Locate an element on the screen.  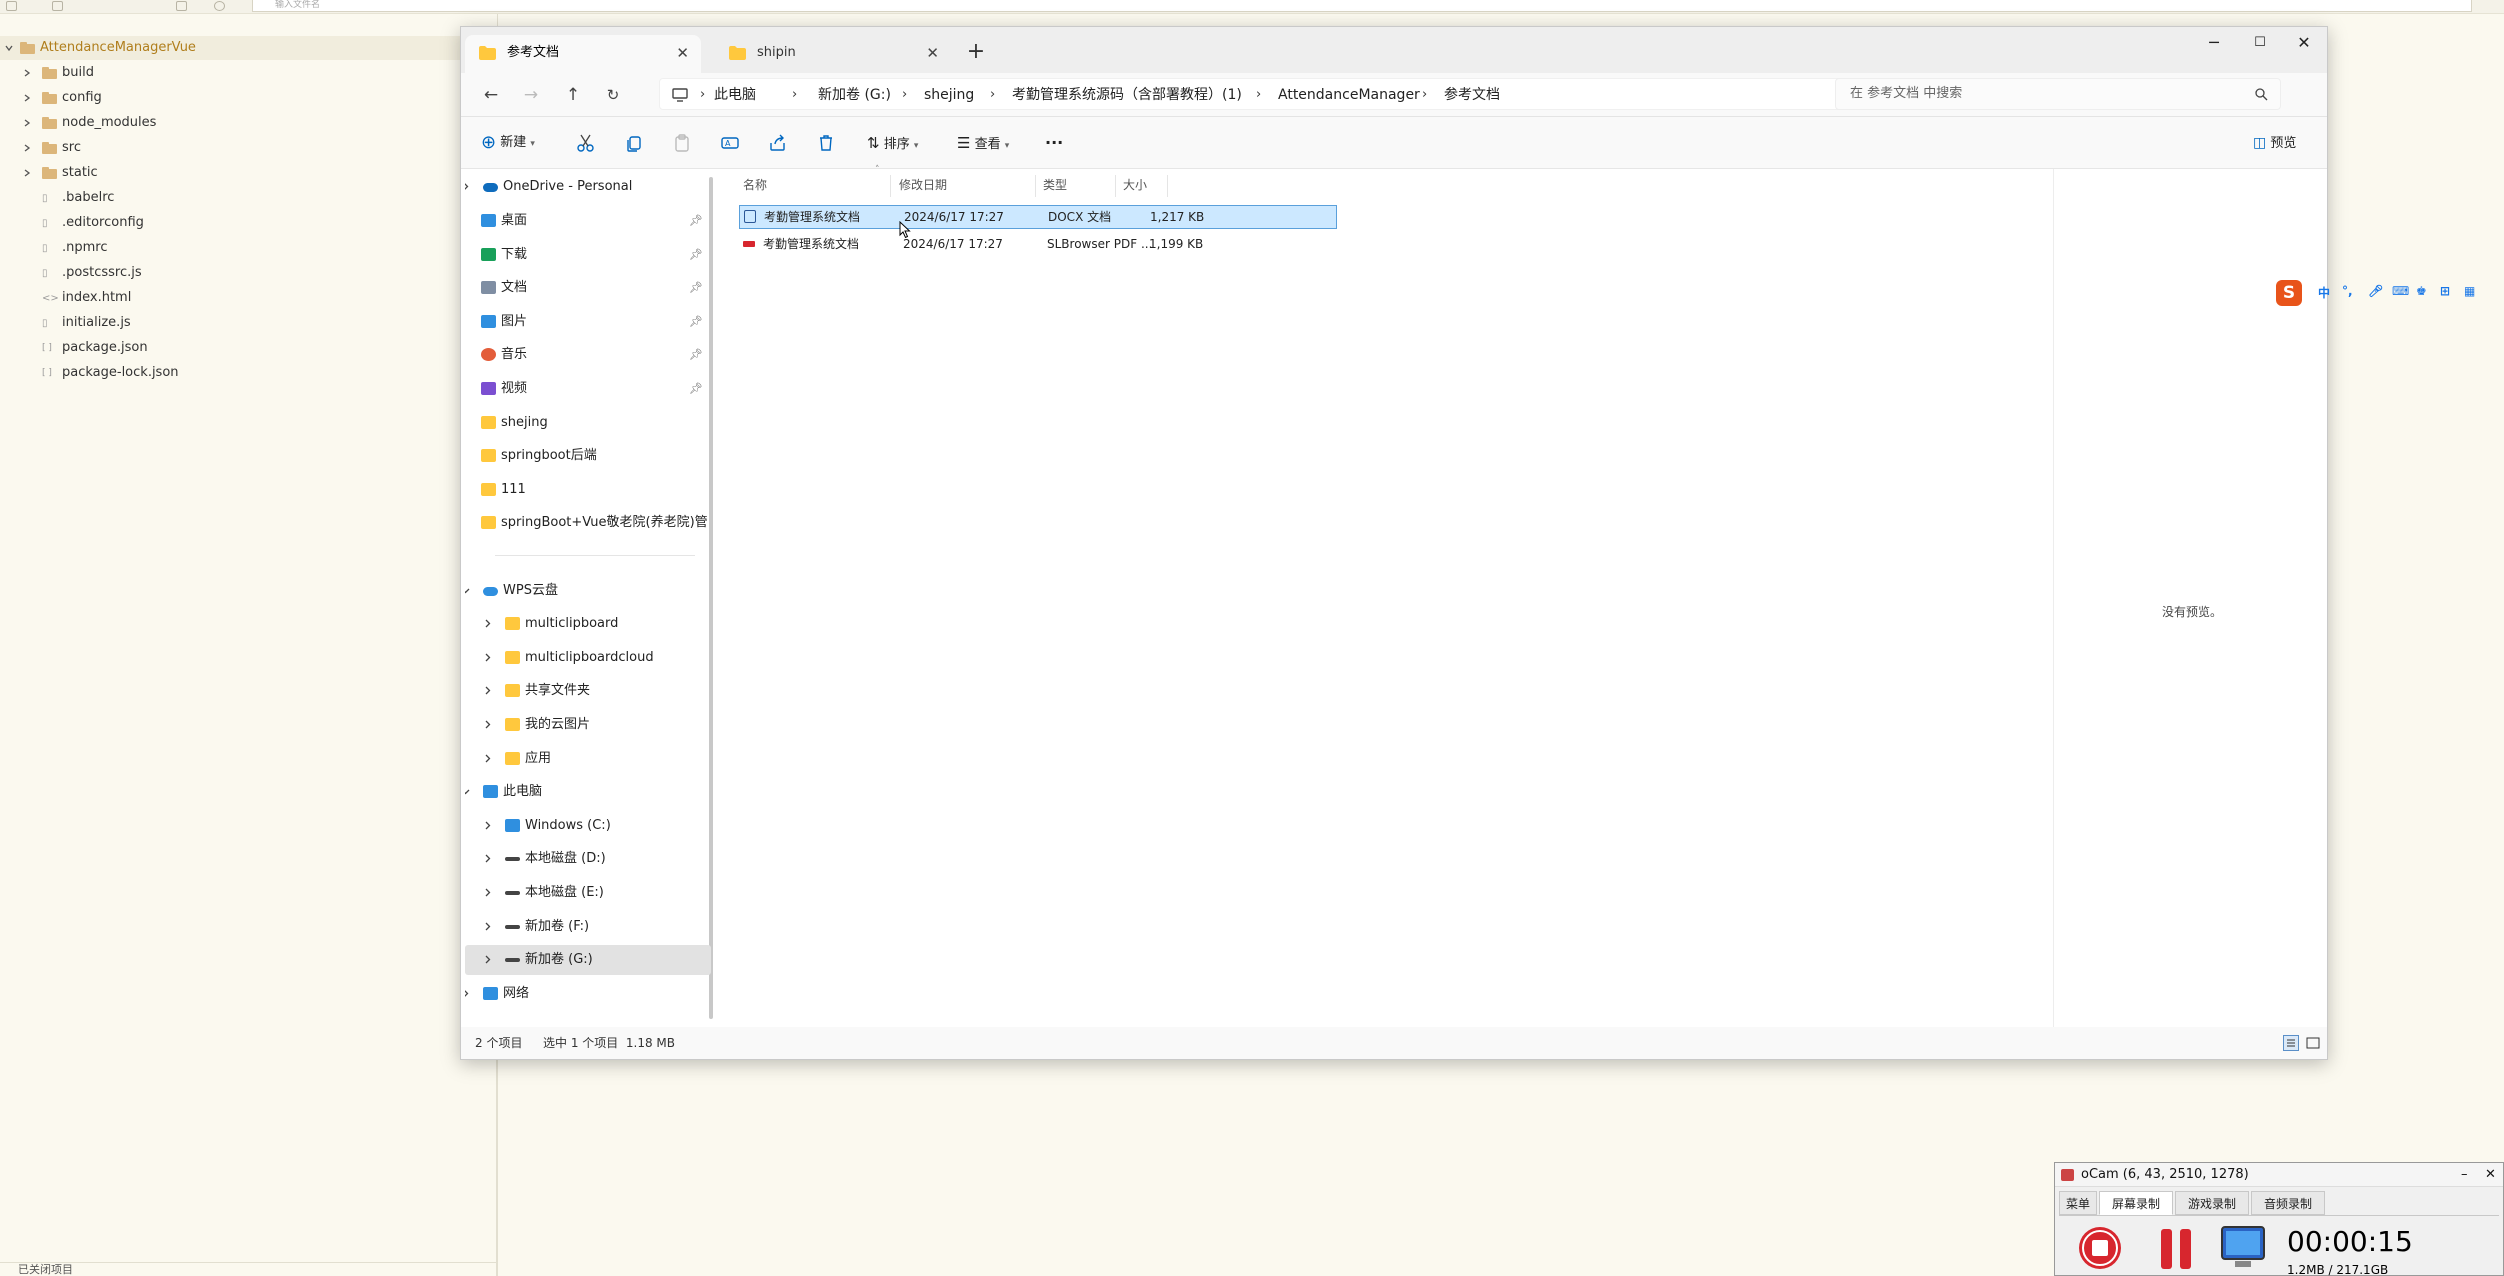
ide-tree-item: AttendanceManagerVue is located at coordinates (248, 48).